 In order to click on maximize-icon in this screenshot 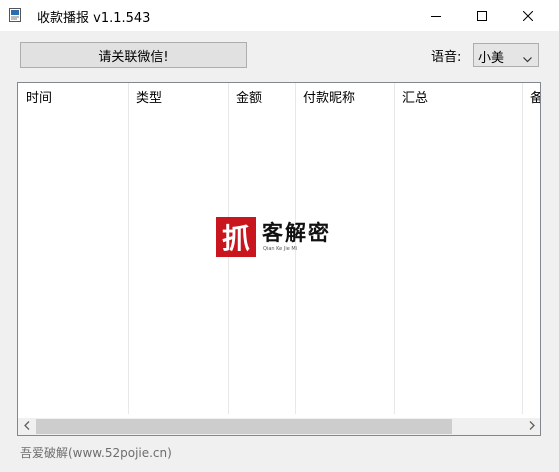, I will do `click(482, 15)`.